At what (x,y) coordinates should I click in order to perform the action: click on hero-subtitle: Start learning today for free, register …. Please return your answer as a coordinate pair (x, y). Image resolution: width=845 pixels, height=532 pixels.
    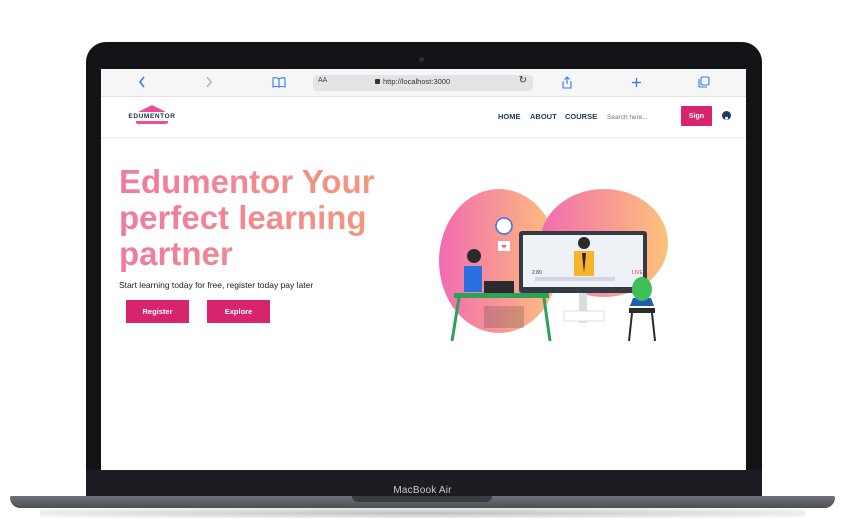
    Looking at the image, I should click on (216, 285).